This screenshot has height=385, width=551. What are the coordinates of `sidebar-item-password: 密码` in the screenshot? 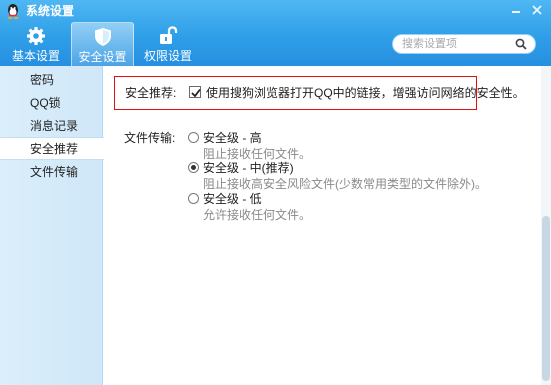 It's located at (51, 80).